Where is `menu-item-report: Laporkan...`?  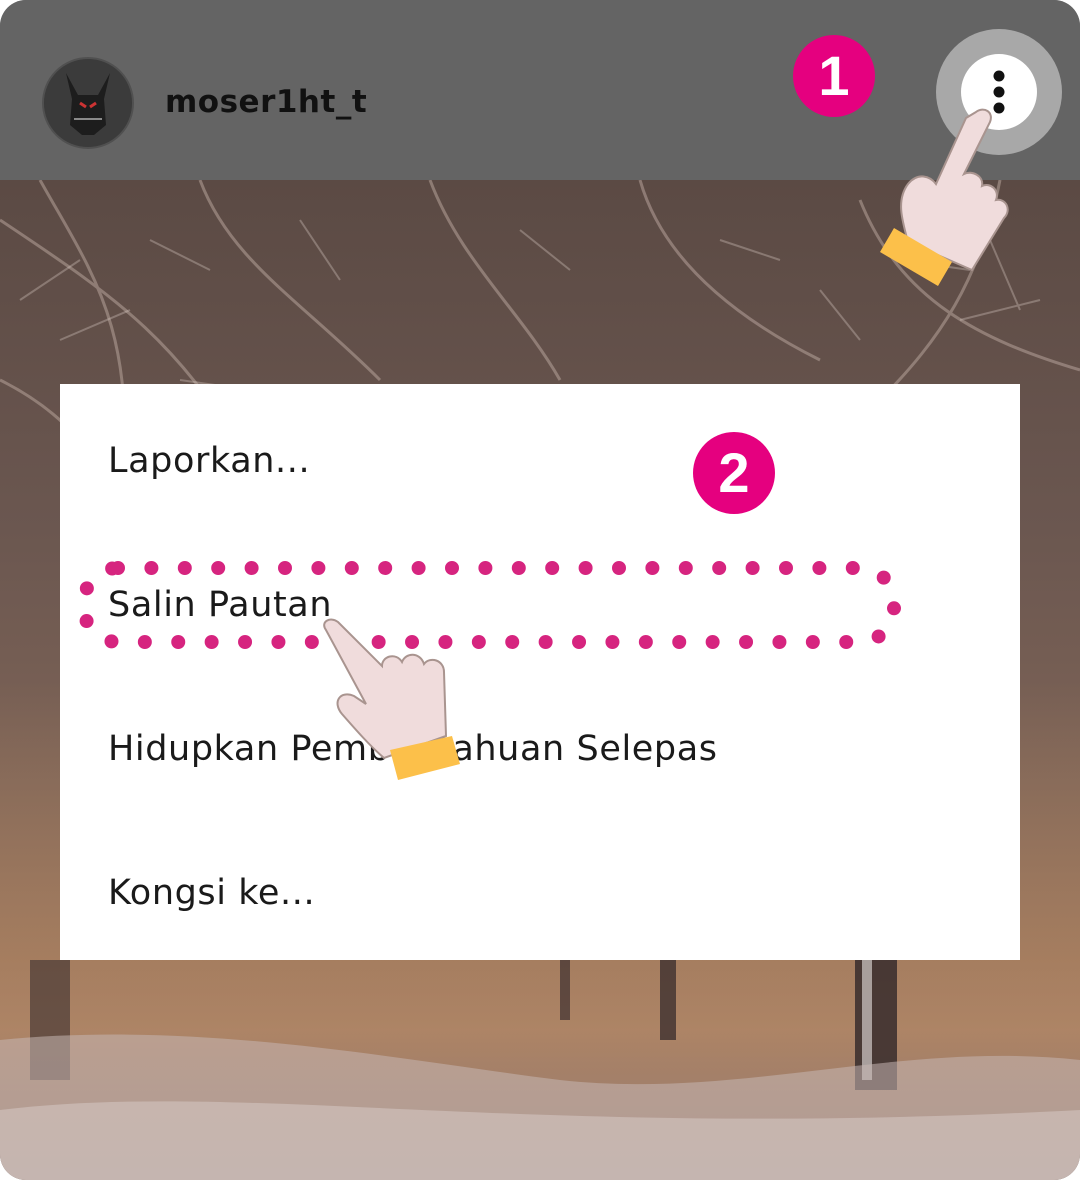 menu-item-report: Laporkan... is located at coordinates (209, 461).